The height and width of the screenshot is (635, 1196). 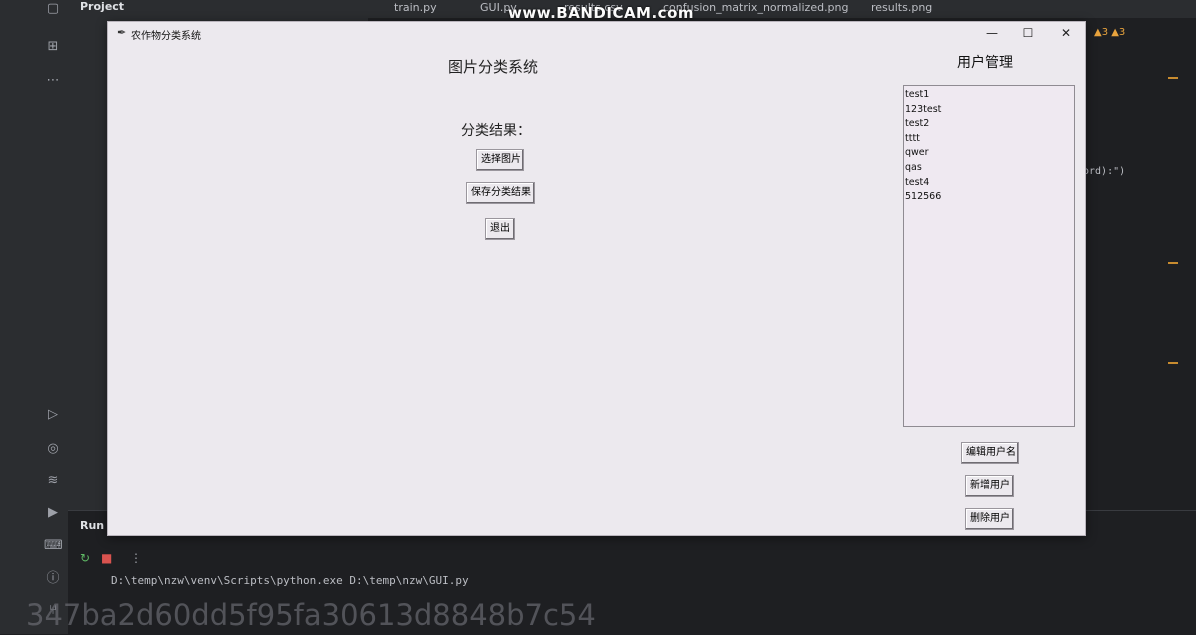 What do you see at coordinates (989, 197) in the screenshot?
I see `list-item: 512566` at bounding box center [989, 197].